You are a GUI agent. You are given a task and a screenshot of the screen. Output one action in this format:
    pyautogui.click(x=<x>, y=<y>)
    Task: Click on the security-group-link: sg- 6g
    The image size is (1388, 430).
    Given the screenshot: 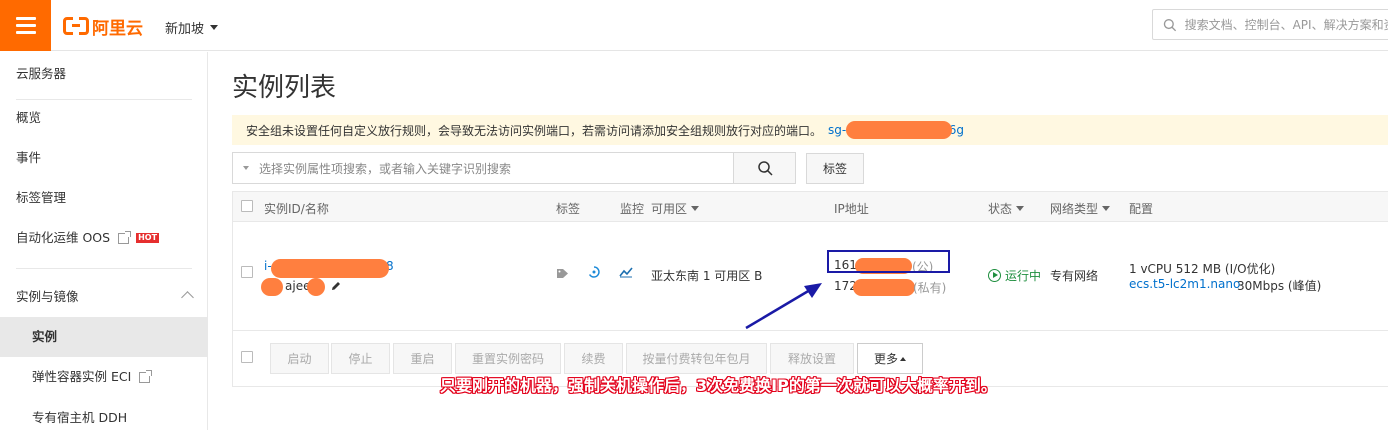 What is the action you would take?
    pyautogui.click(x=896, y=130)
    